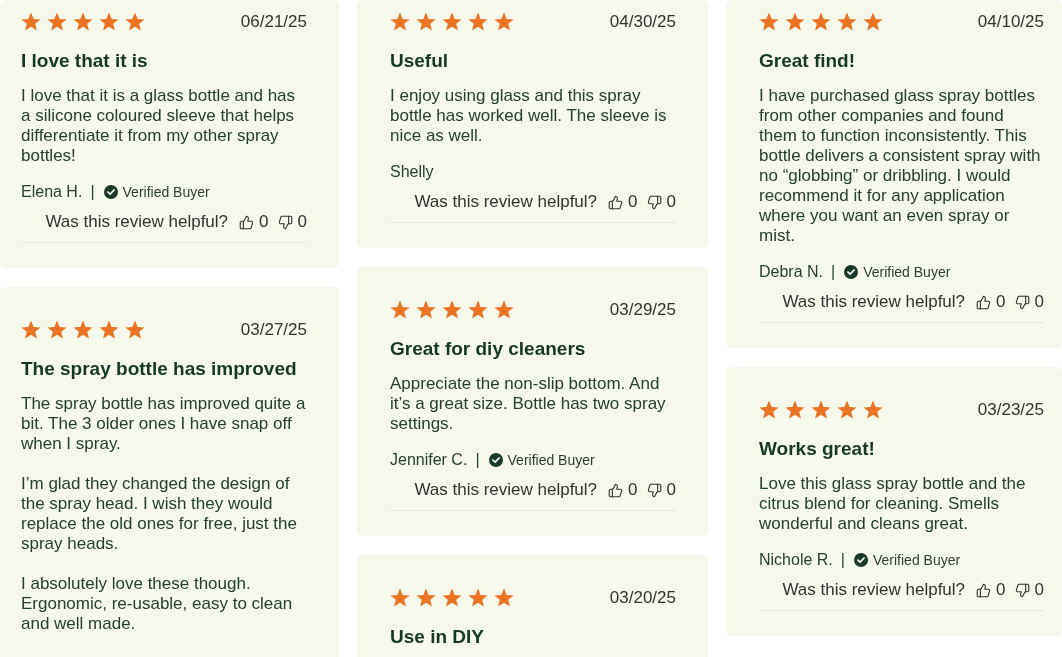 This screenshot has height=657, width=1062. What do you see at coordinates (1010, 410) in the screenshot?
I see `review-date: 03/23/25` at bounding box center [1010, 410].